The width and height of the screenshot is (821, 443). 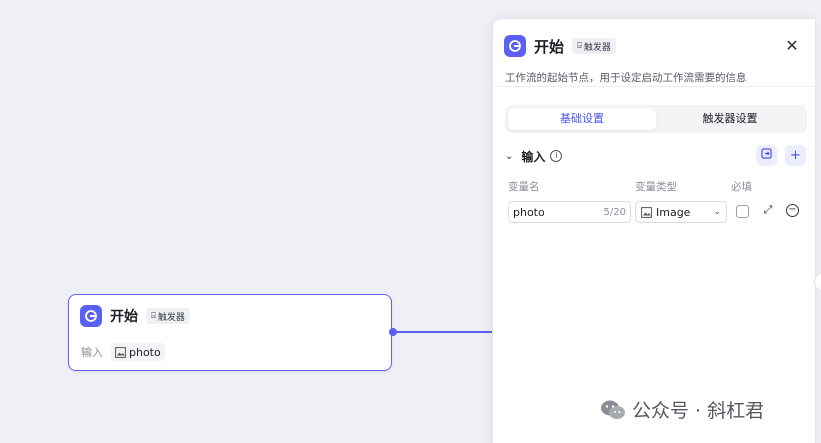 What do you see at coordinates (792, 46) in the screenshot?
I see `close-icon: ✕` at bounding box center [792, 46].